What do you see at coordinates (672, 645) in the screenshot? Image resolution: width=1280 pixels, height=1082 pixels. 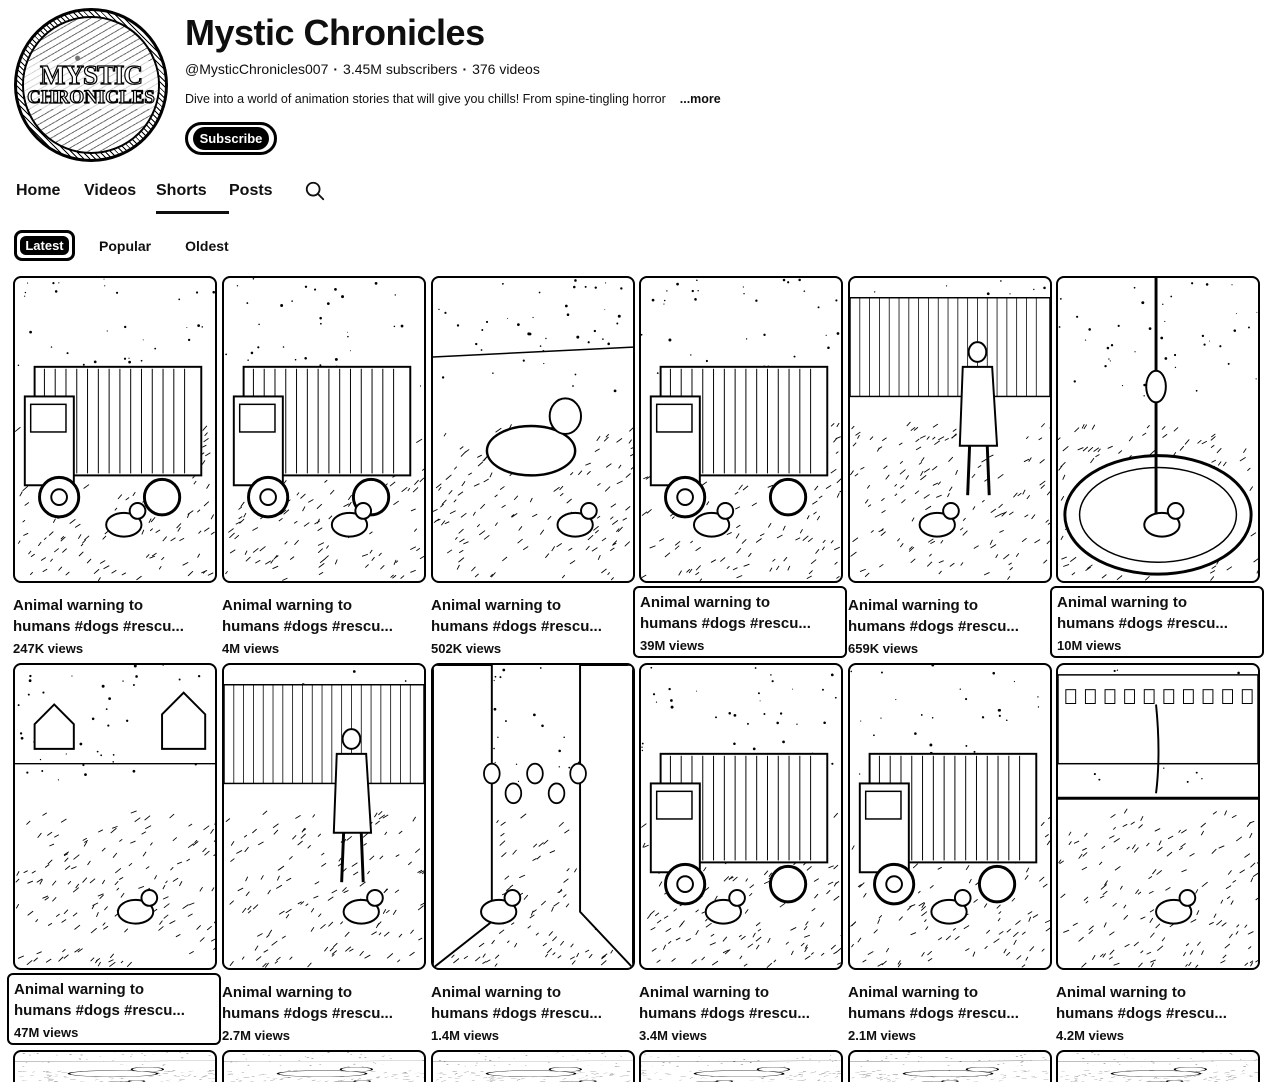 I see `short-views: 39M views` at bounding box center [672, 645].